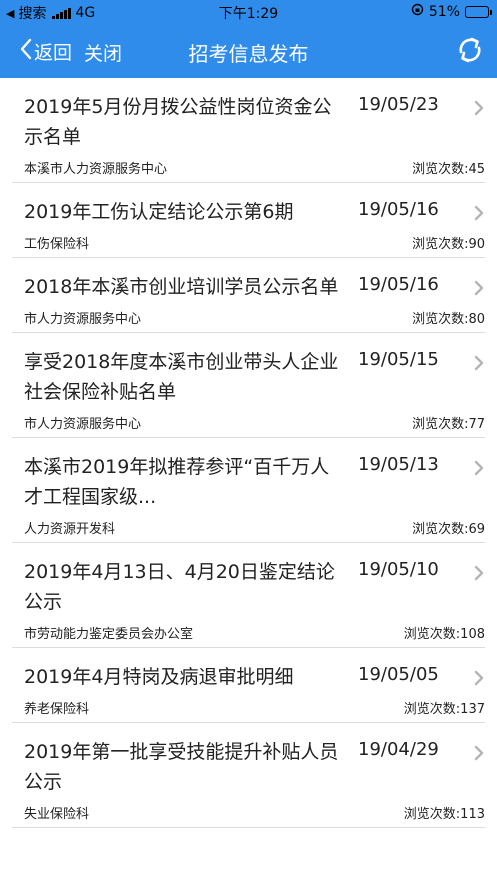  What do you see at coordinates (254, 422) in the screenshot?
I see `item-meta: 市人力资源服务中心 浏览次数:77` at bounding box center [254, 422].